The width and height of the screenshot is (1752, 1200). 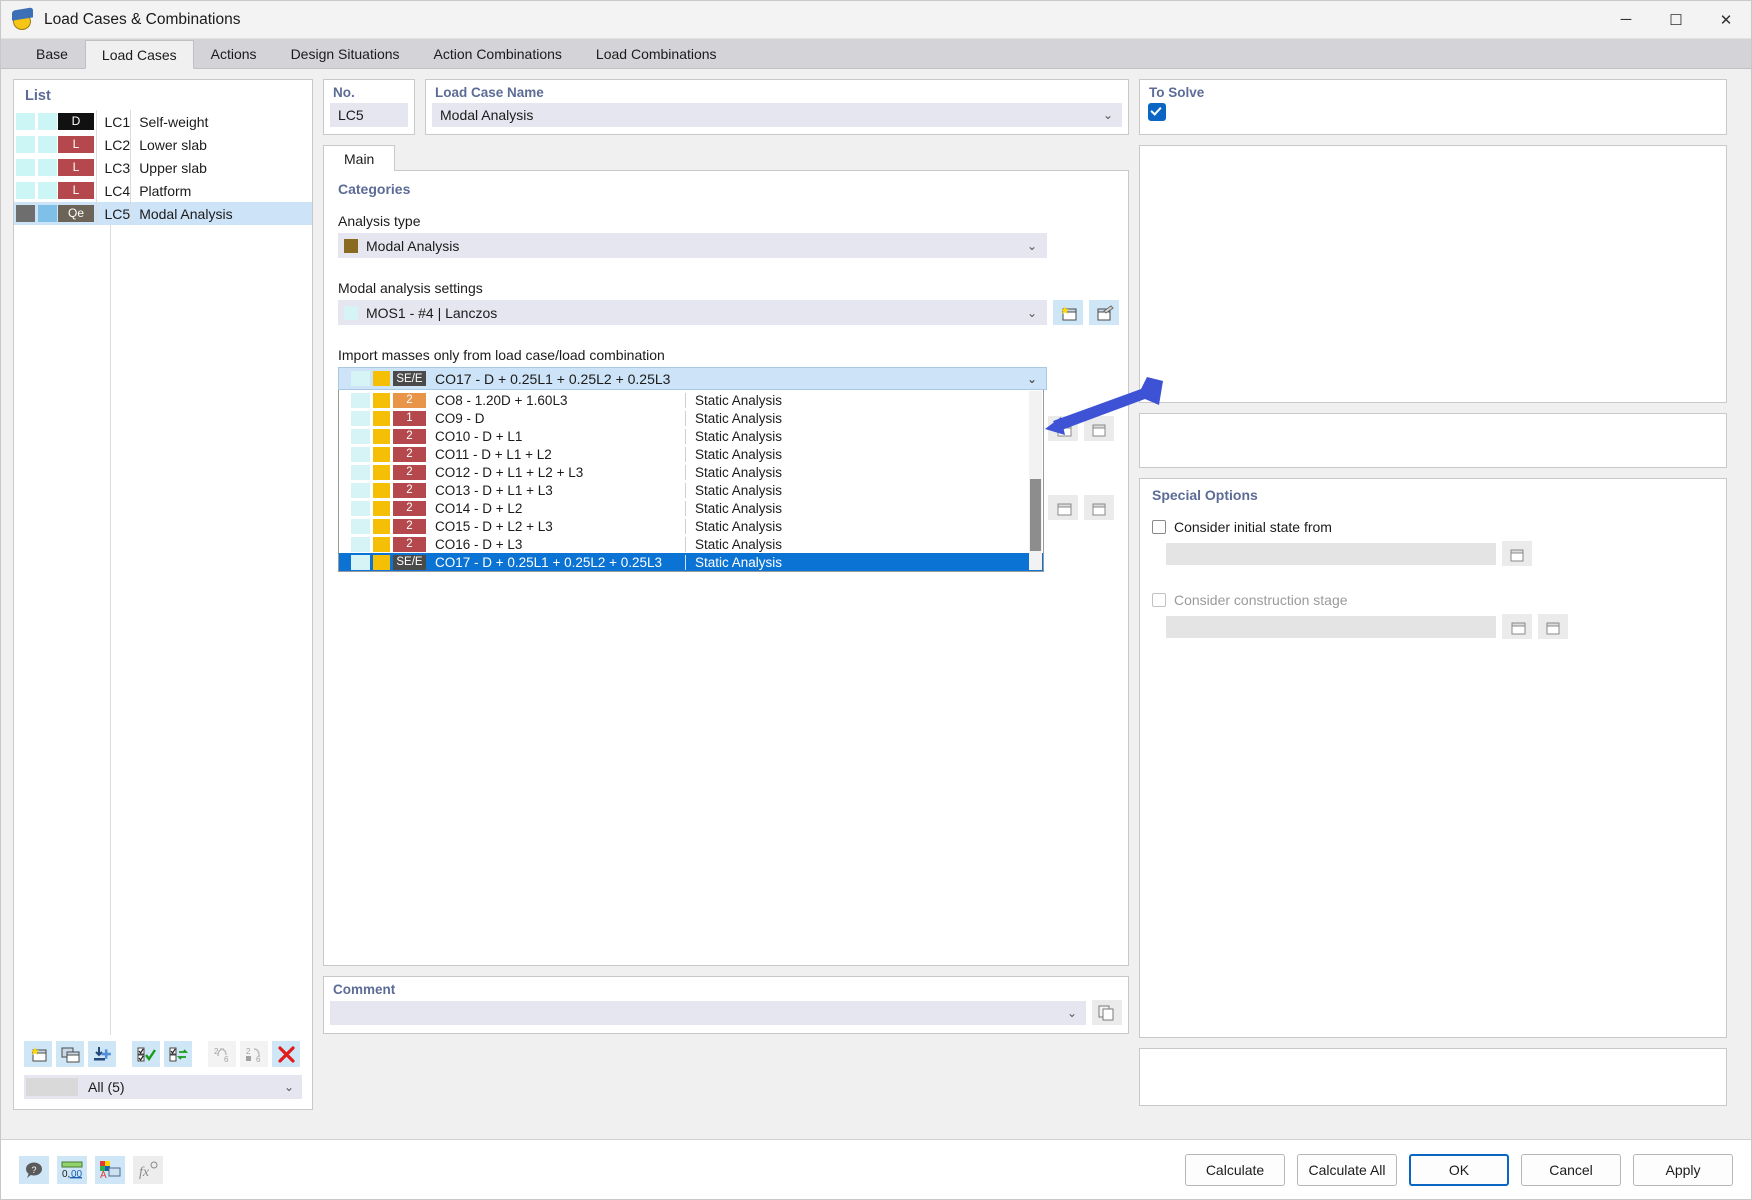 I want to click on scrollbar-thumb, so click(x=1035, y=515).